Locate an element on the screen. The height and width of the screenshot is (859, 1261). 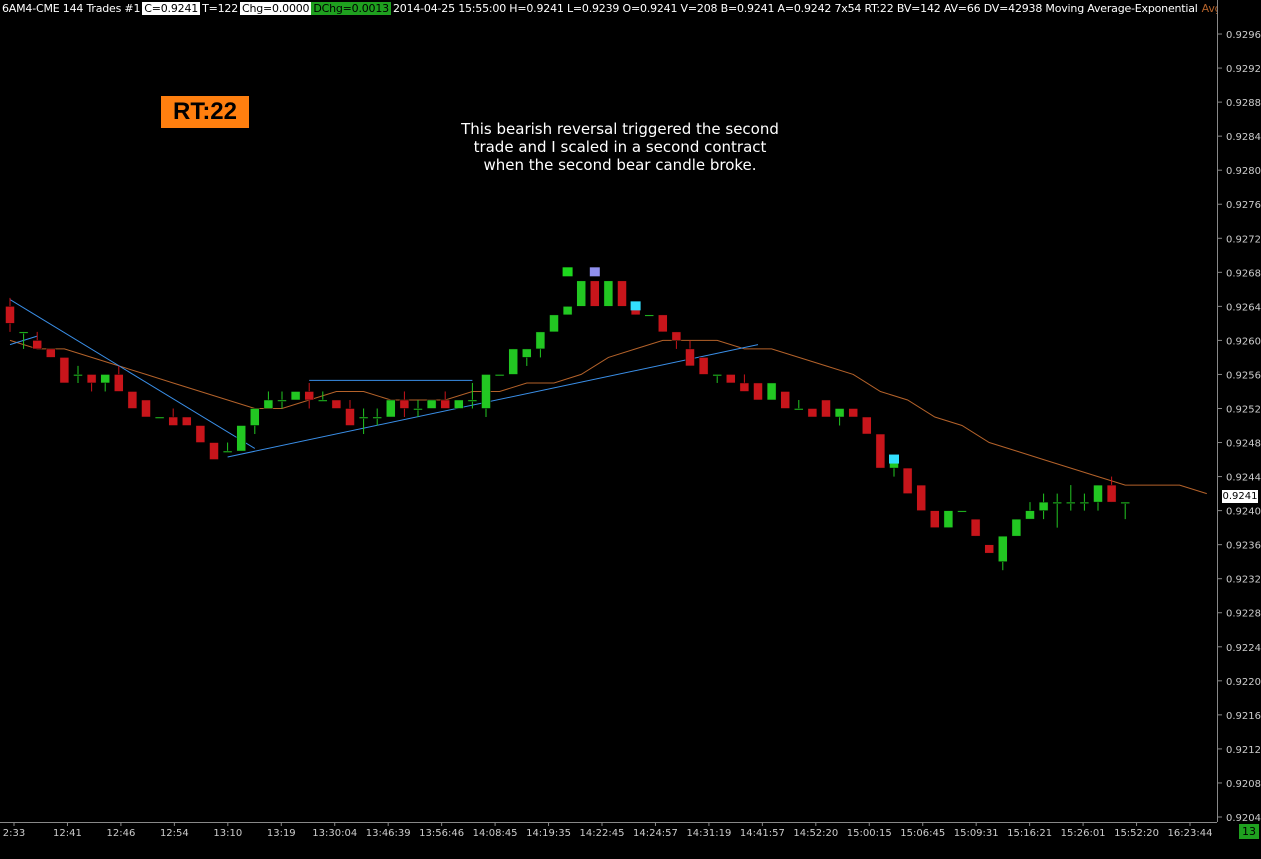
change-value: Chg=0.0000 is located at coordinates (276, 8).